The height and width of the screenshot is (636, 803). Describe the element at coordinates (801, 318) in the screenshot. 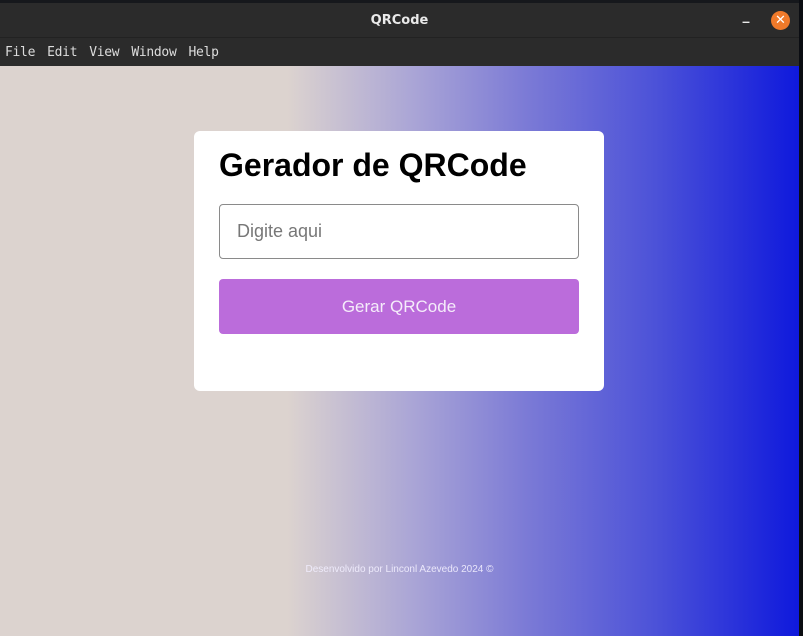

I see `desktop-background-right` at that location.